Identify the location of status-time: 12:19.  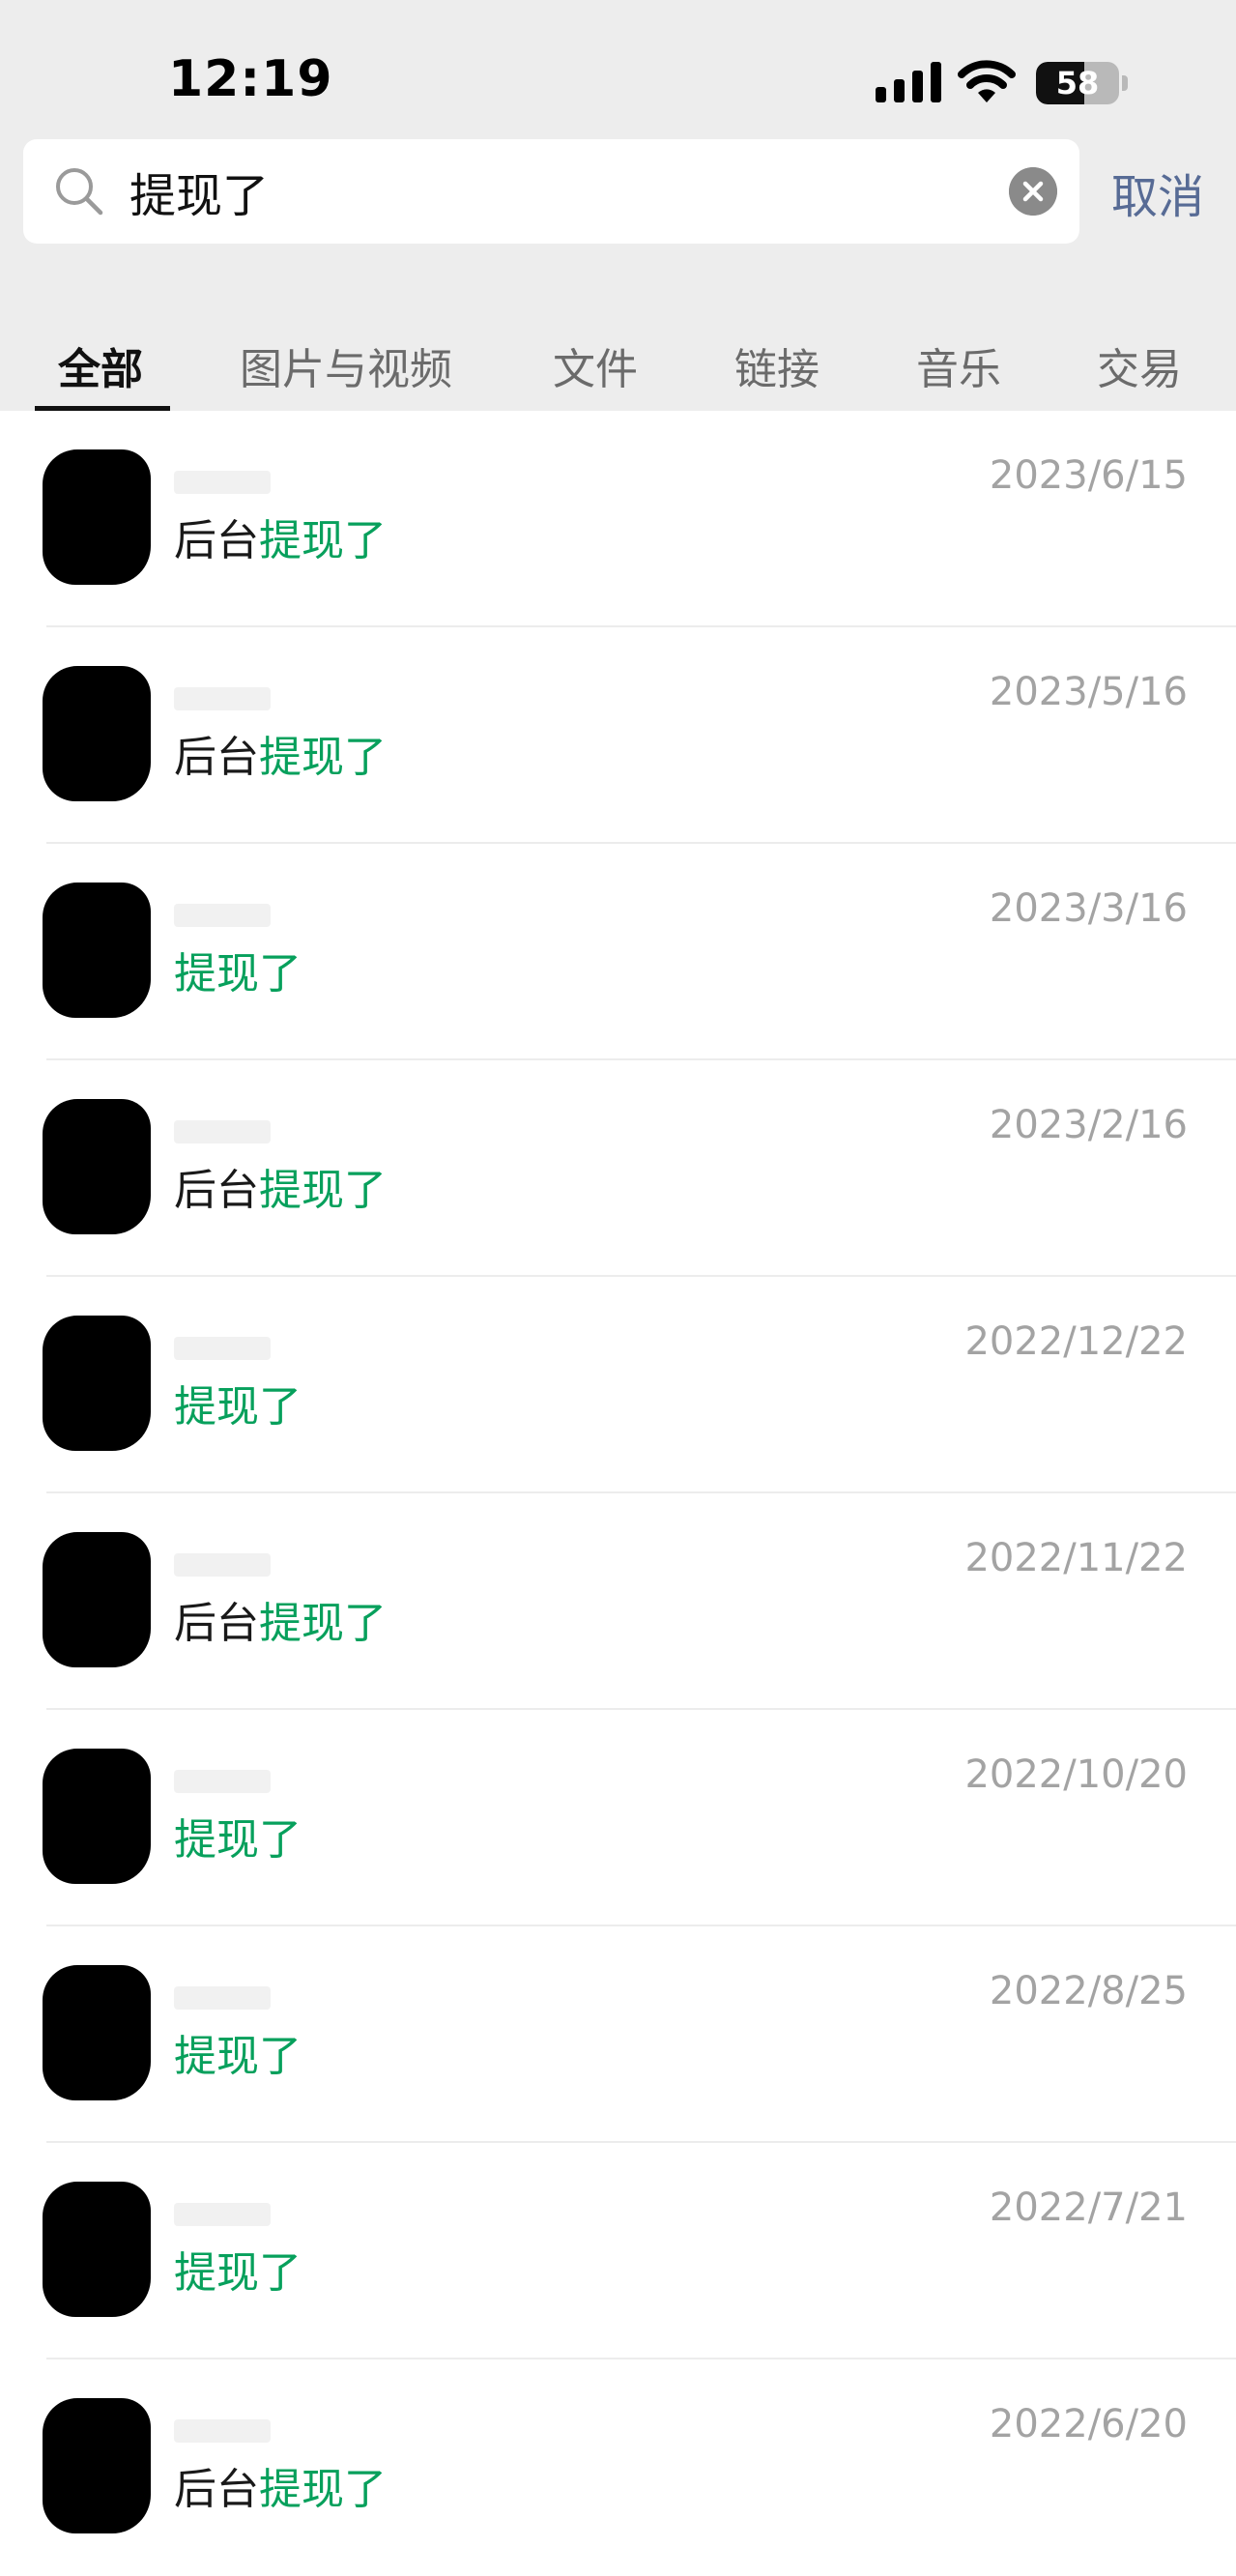
(250, 79).